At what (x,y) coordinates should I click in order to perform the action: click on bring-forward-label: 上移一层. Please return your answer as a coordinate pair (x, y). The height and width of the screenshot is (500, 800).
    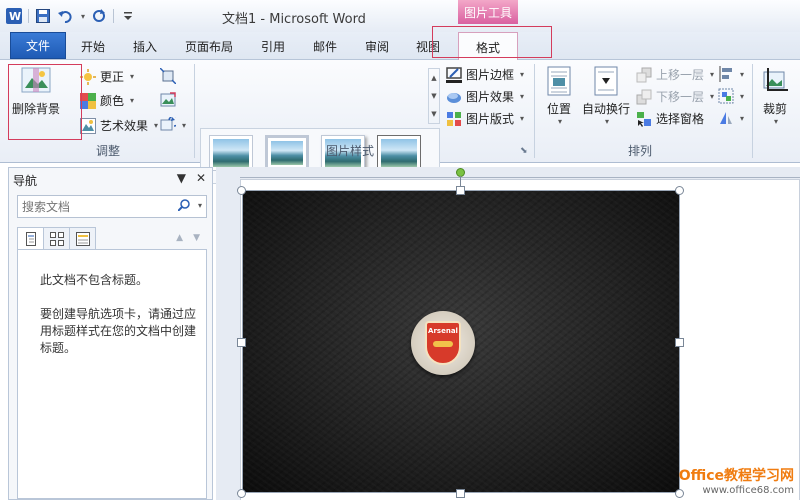
    Looking at the image, I should click on (680, 75).